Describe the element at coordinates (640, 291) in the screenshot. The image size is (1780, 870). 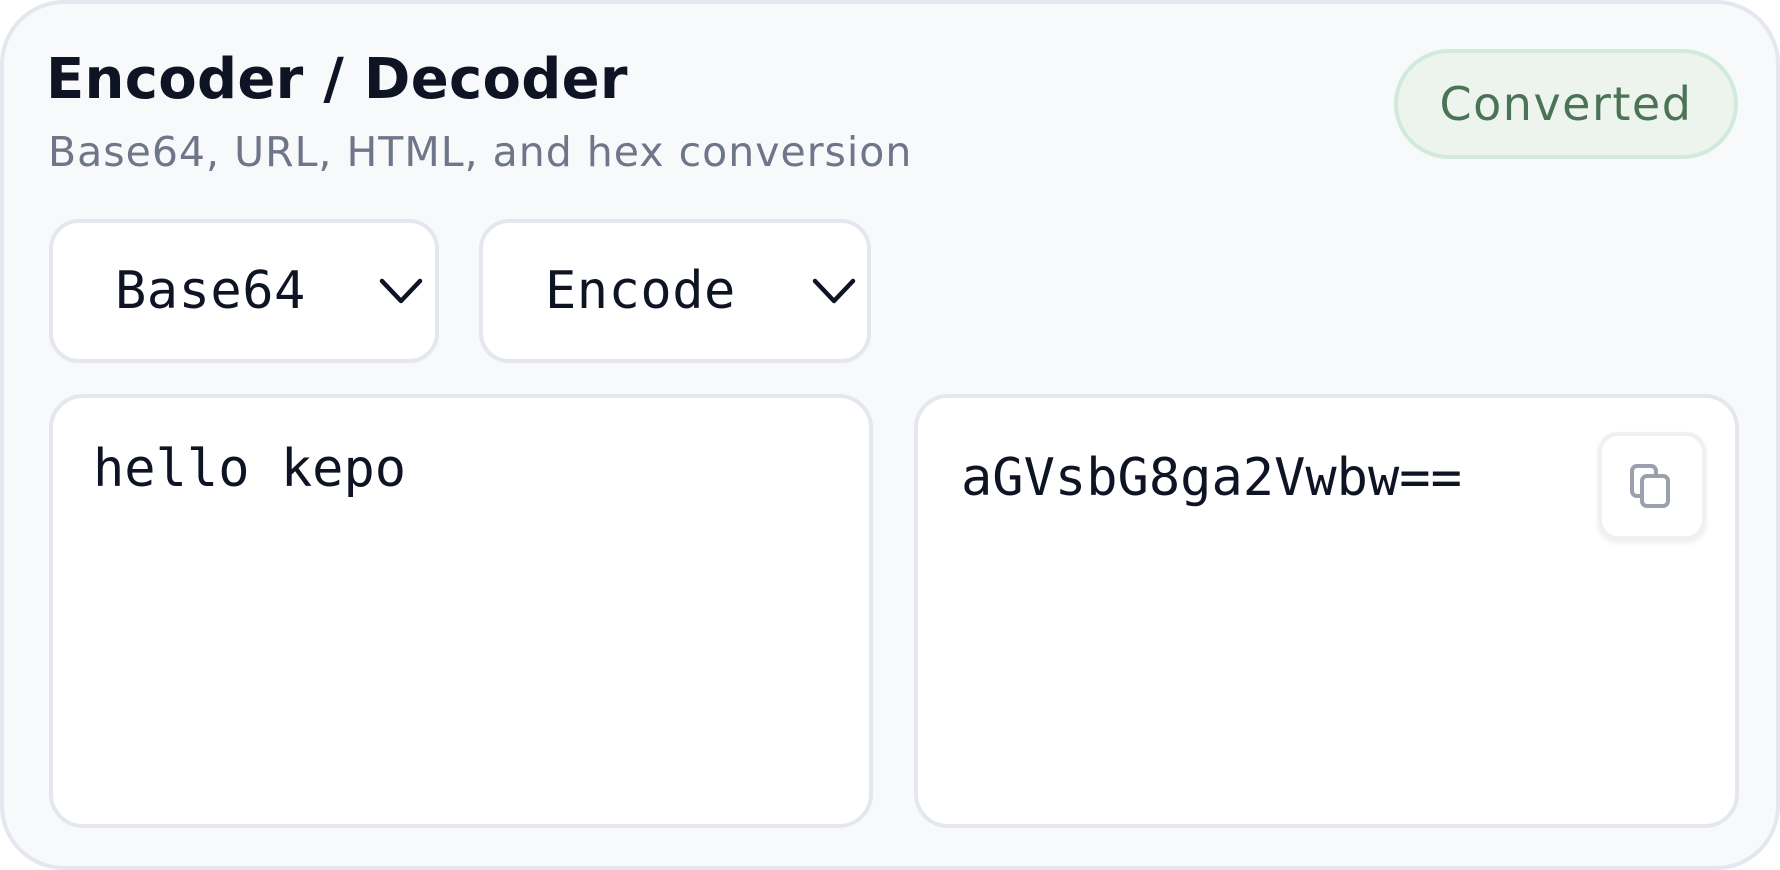
I see `mode-value: Encode` at that location.